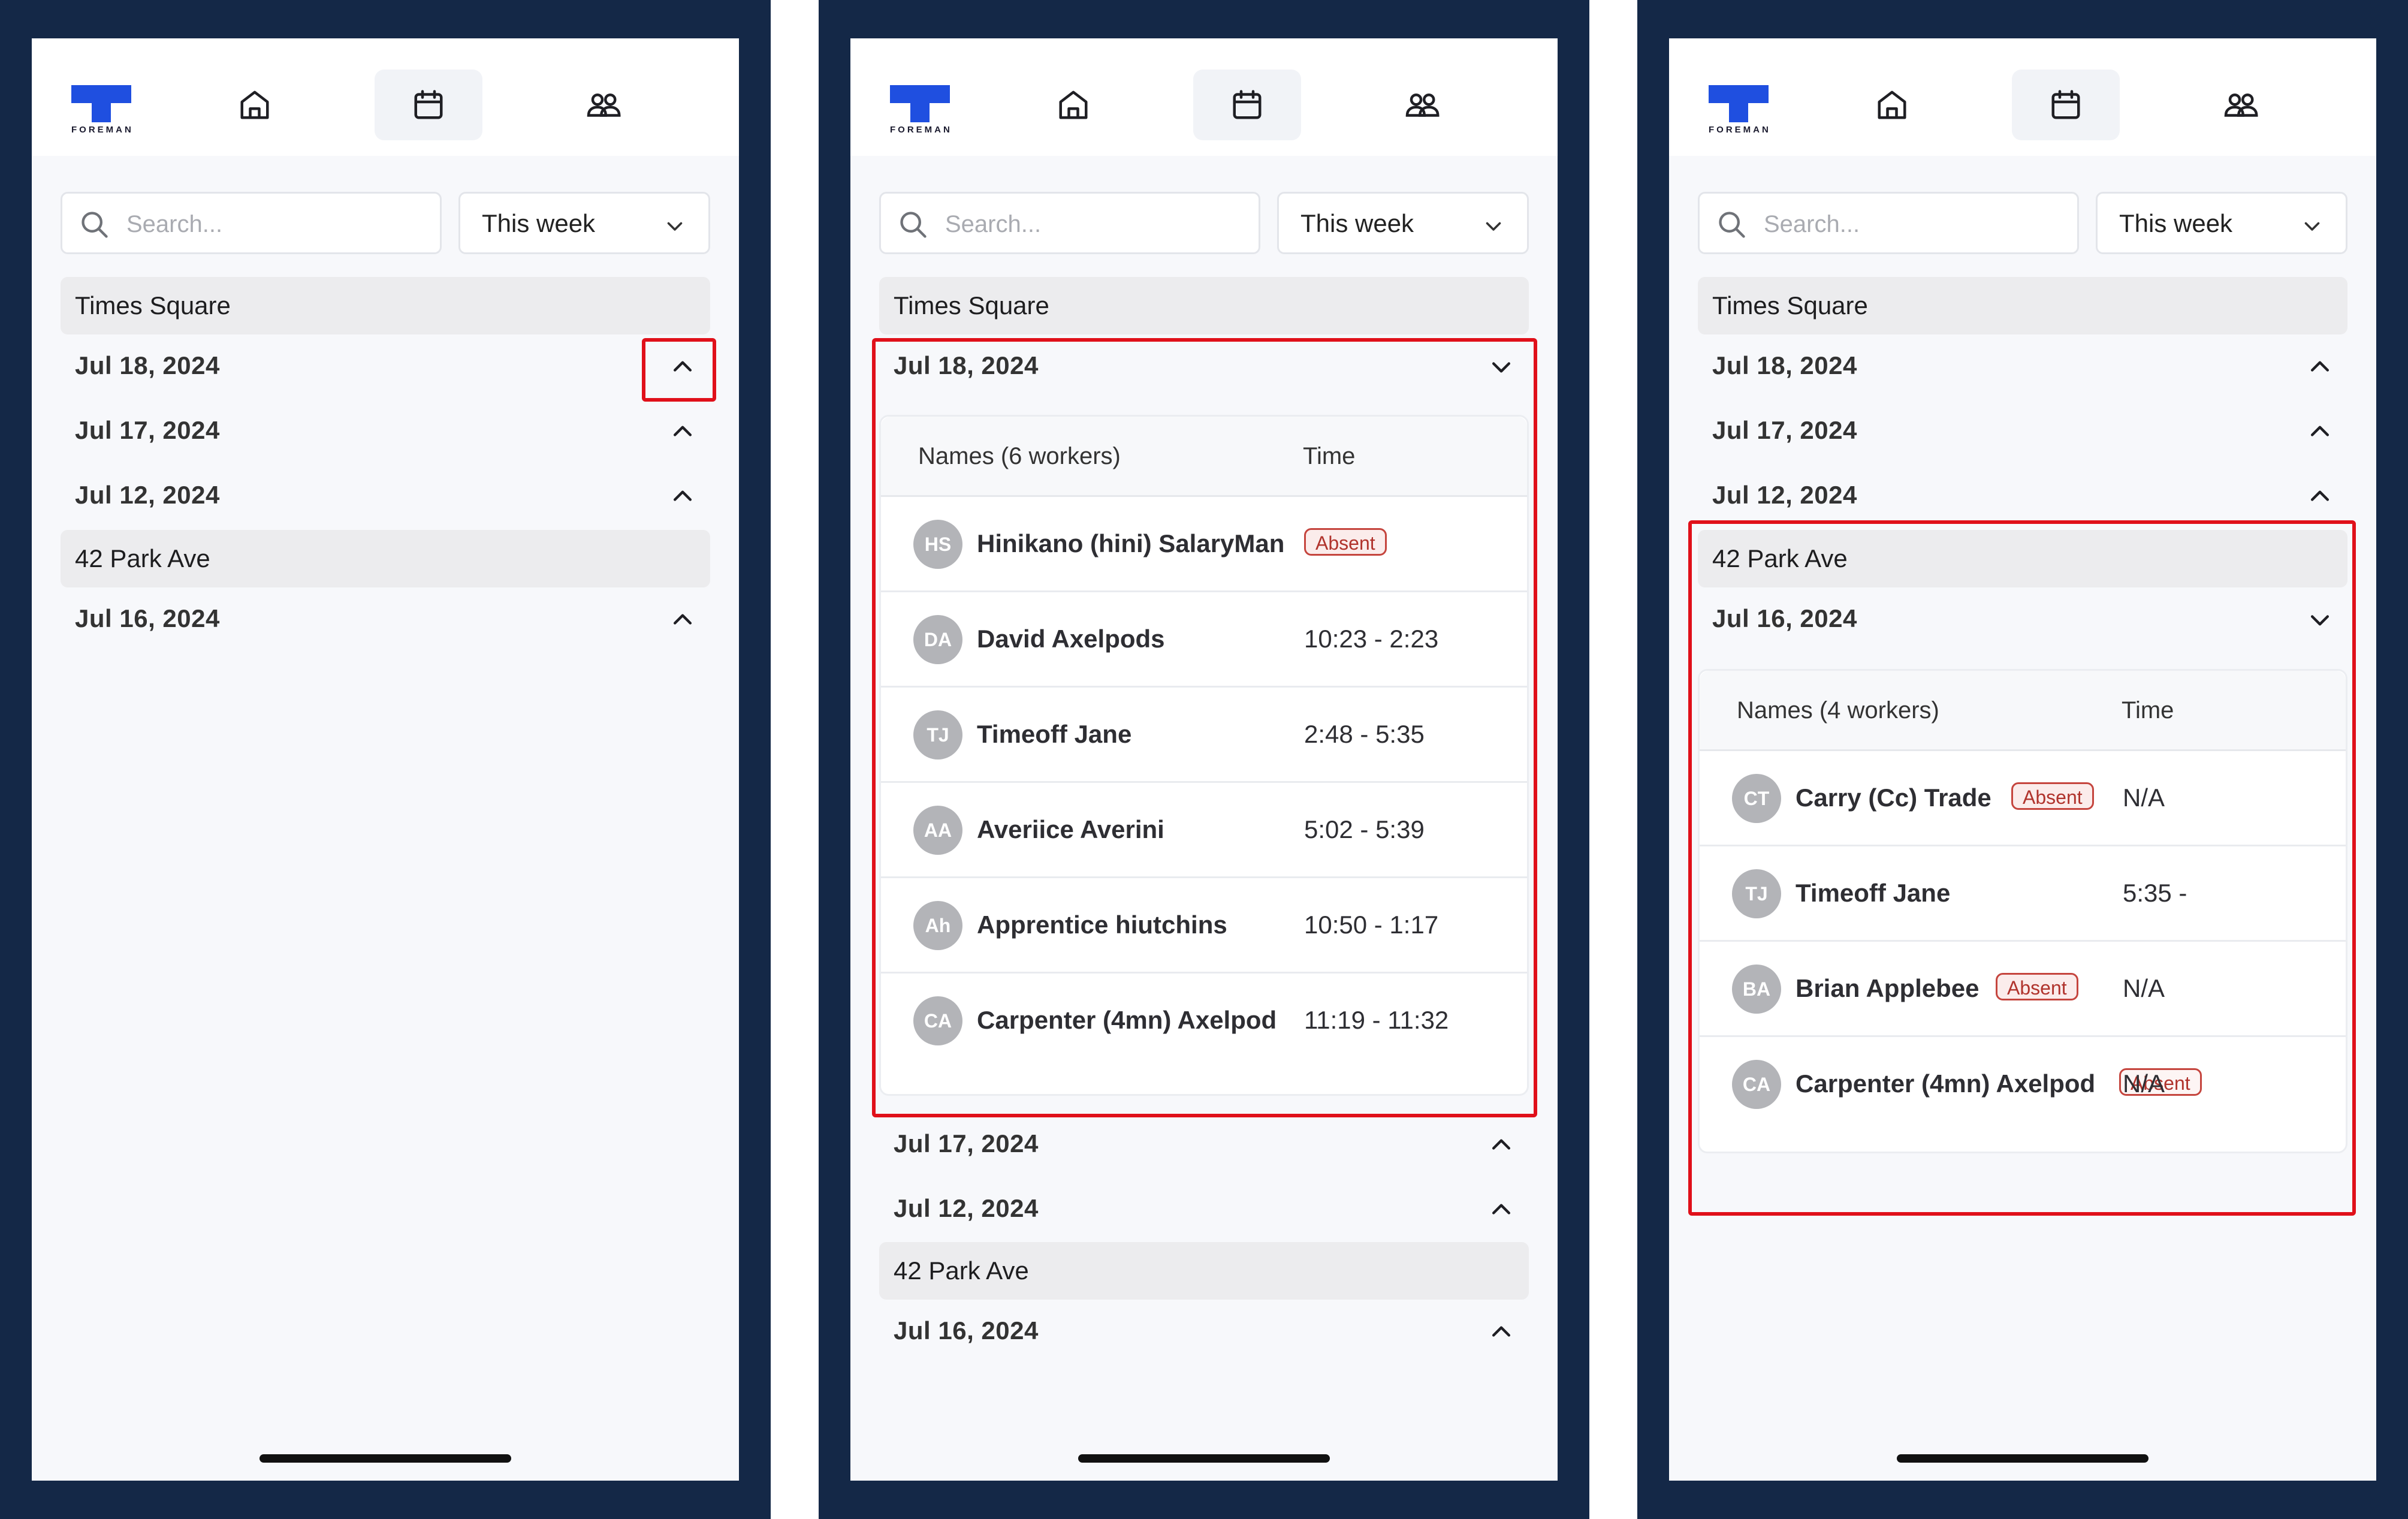  Describe the element at coordinates (142, 558) in the screenshot. I see `location-name: 42 Park Ave` at that location.